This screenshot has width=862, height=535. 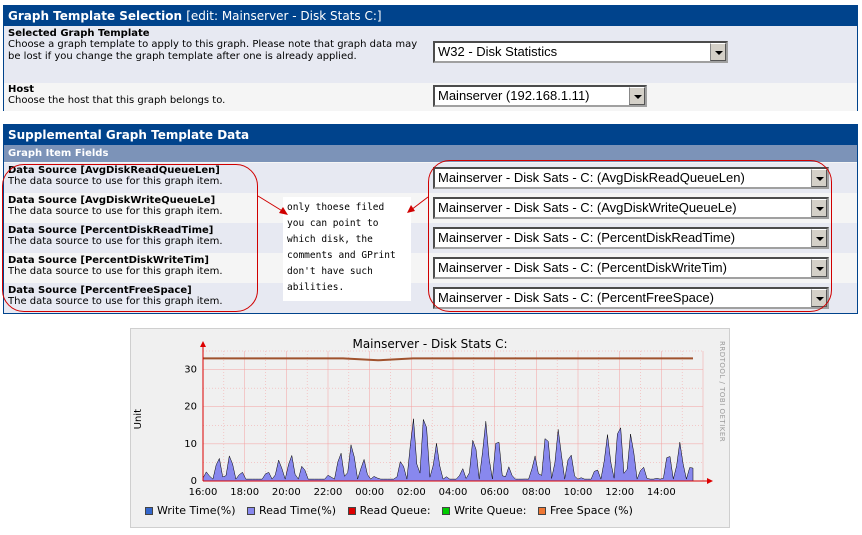 What do you see at coordinates (203, 492) in the screenshot?
I see `x-tick-label: 16:00` at bounding box center [203, 492].